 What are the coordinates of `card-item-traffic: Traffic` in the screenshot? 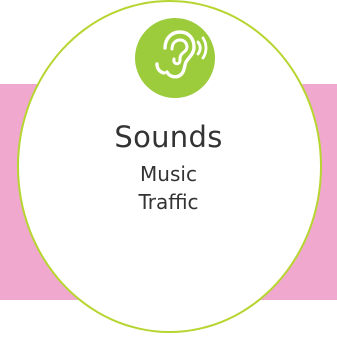 It's located at (168, 202).